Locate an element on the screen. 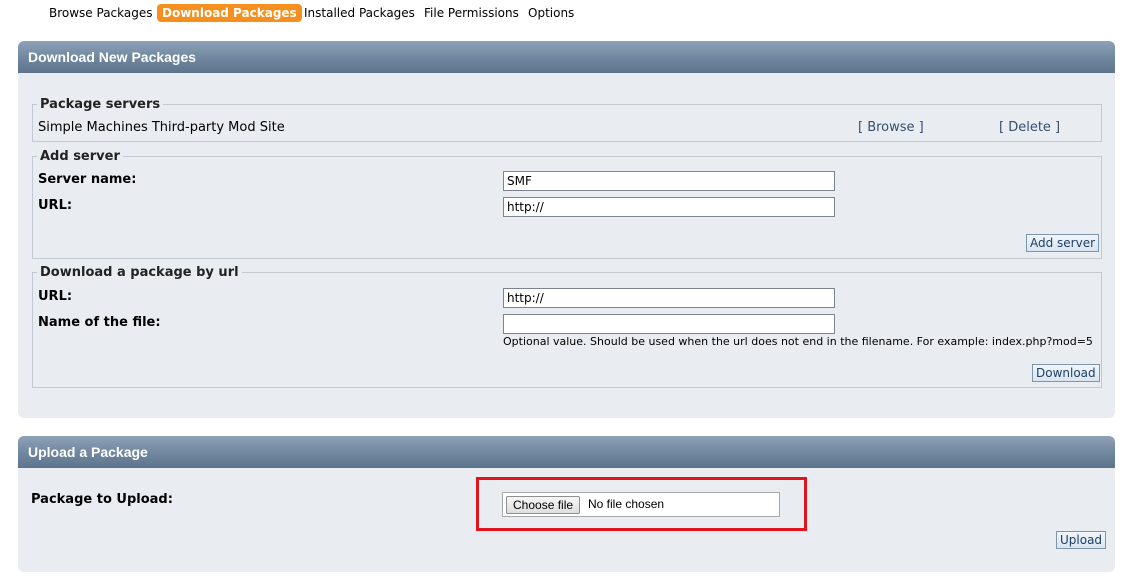 The image size is (1134, 588). tab-browse-packages: Browse Packages is located at coordinates (101, 13).